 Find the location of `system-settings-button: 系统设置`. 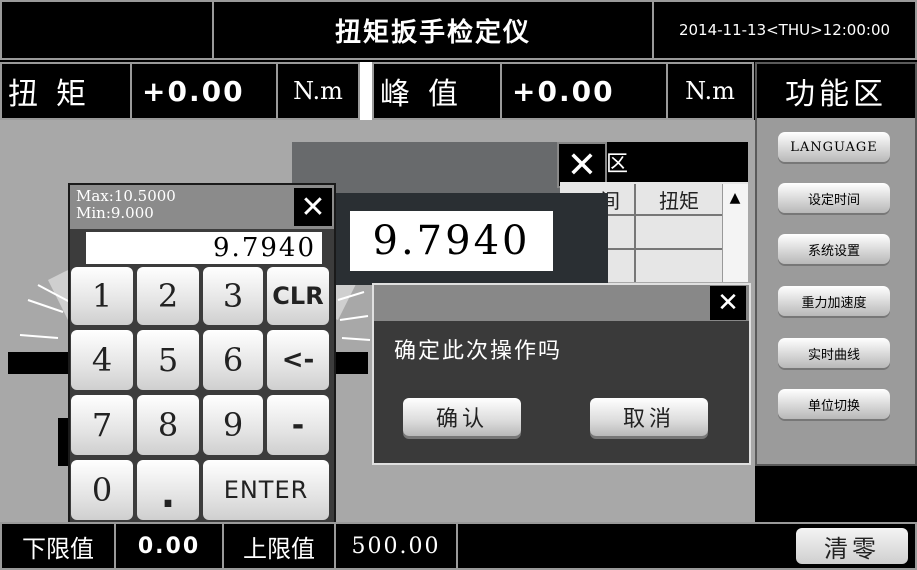

system-settings-button: 系统设置 is located at coordinates (834, 249).